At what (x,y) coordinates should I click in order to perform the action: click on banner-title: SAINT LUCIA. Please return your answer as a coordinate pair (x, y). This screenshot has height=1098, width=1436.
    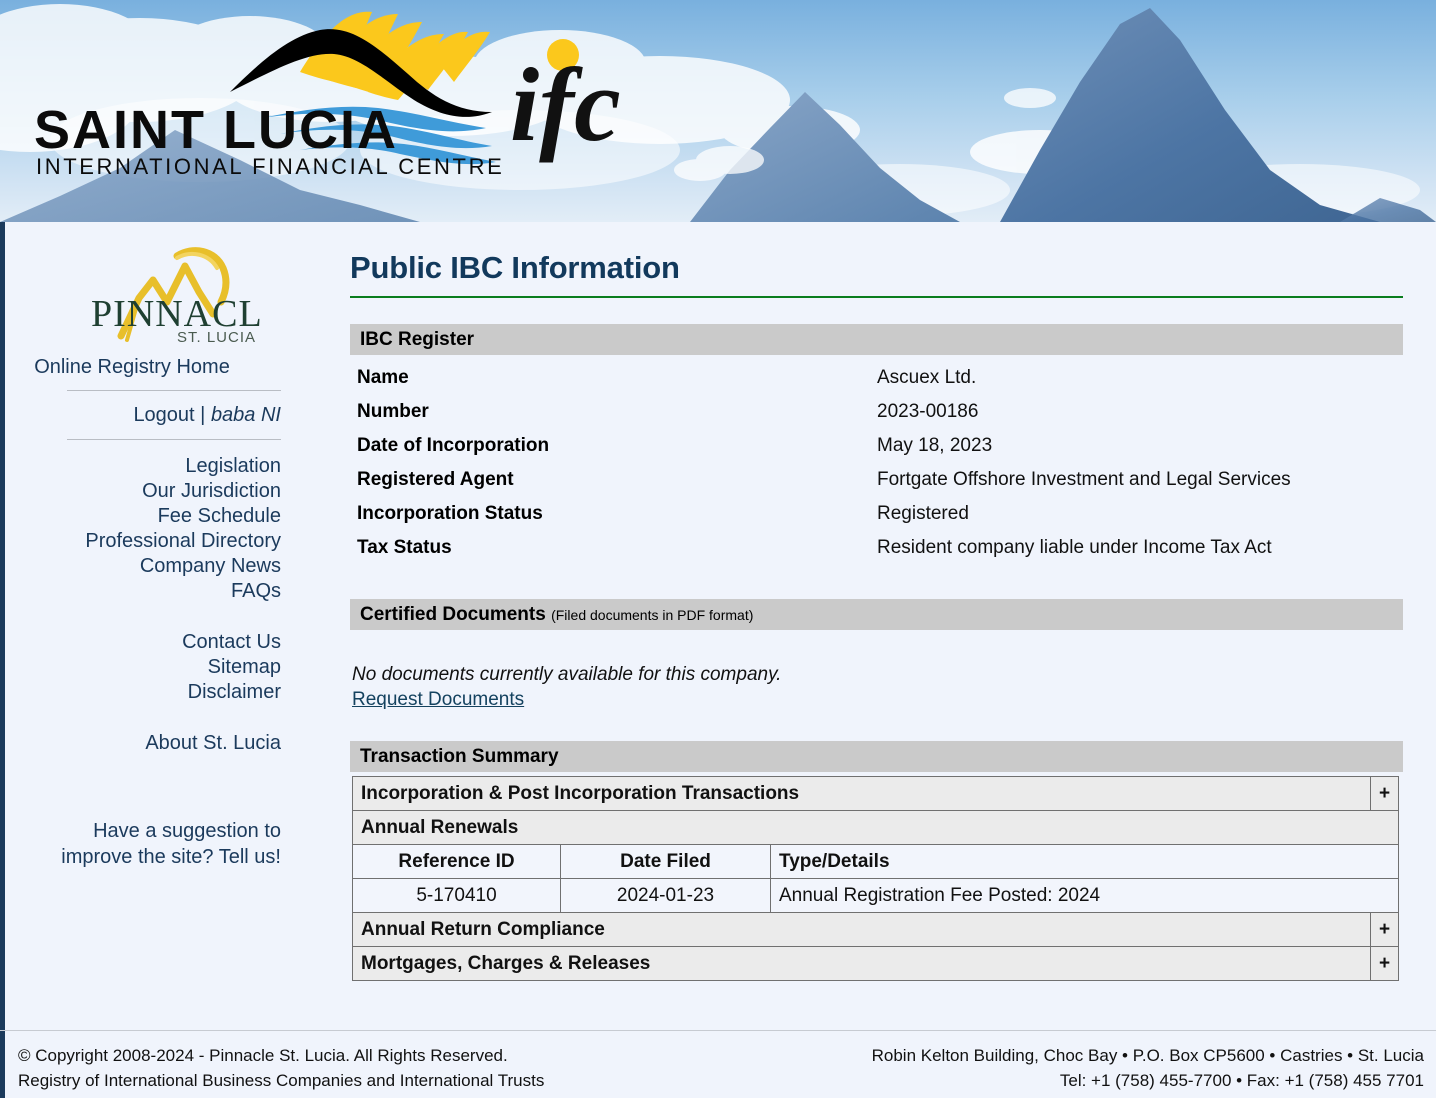
    Looking at the image, I should click on (216, 130).